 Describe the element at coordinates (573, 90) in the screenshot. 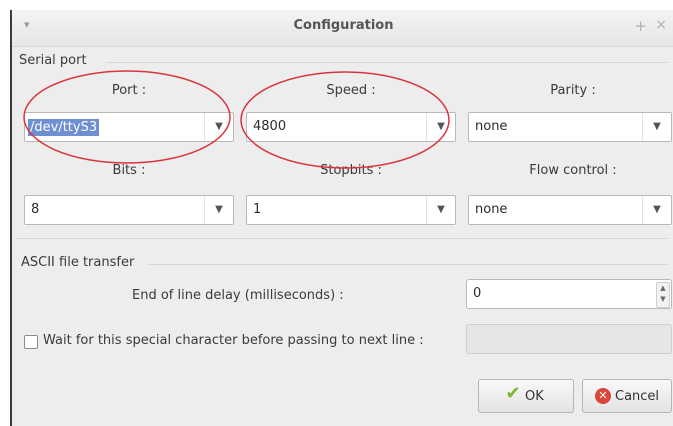

I see `parity-label: Parity :` at that location.